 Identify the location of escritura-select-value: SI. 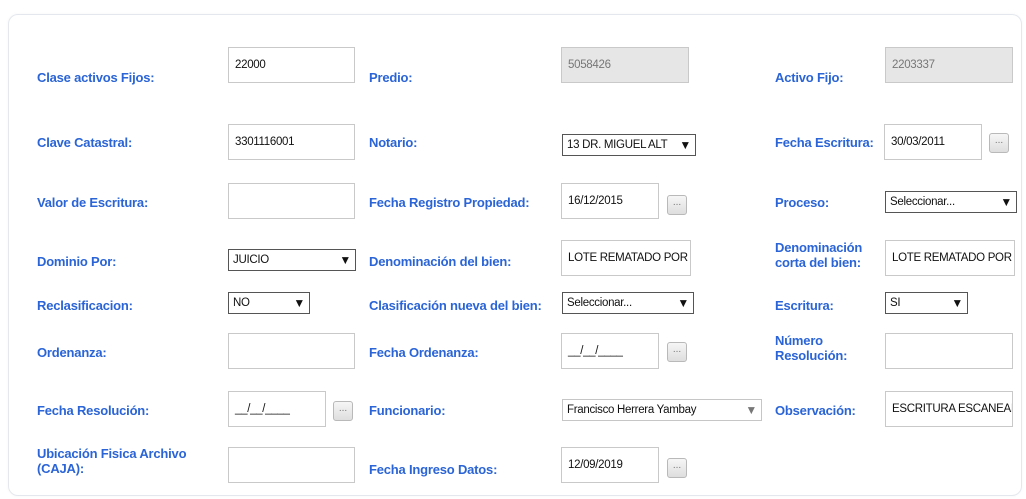
(895, 303).